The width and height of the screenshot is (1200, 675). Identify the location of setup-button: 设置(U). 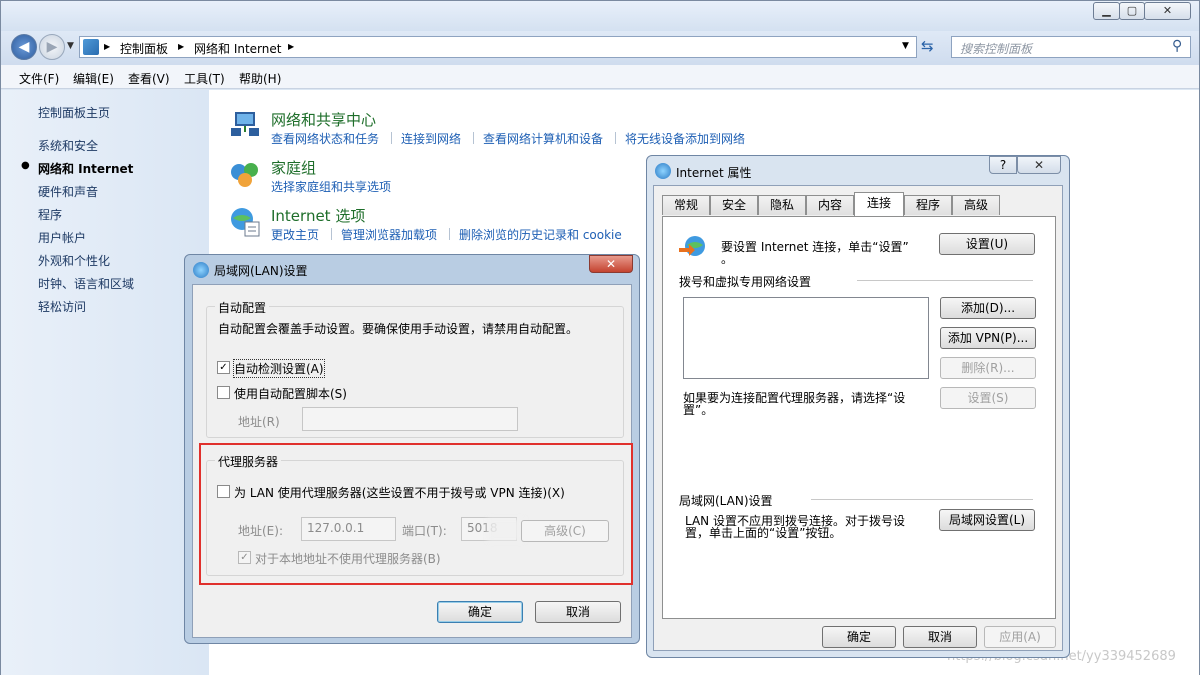
(987, 244).